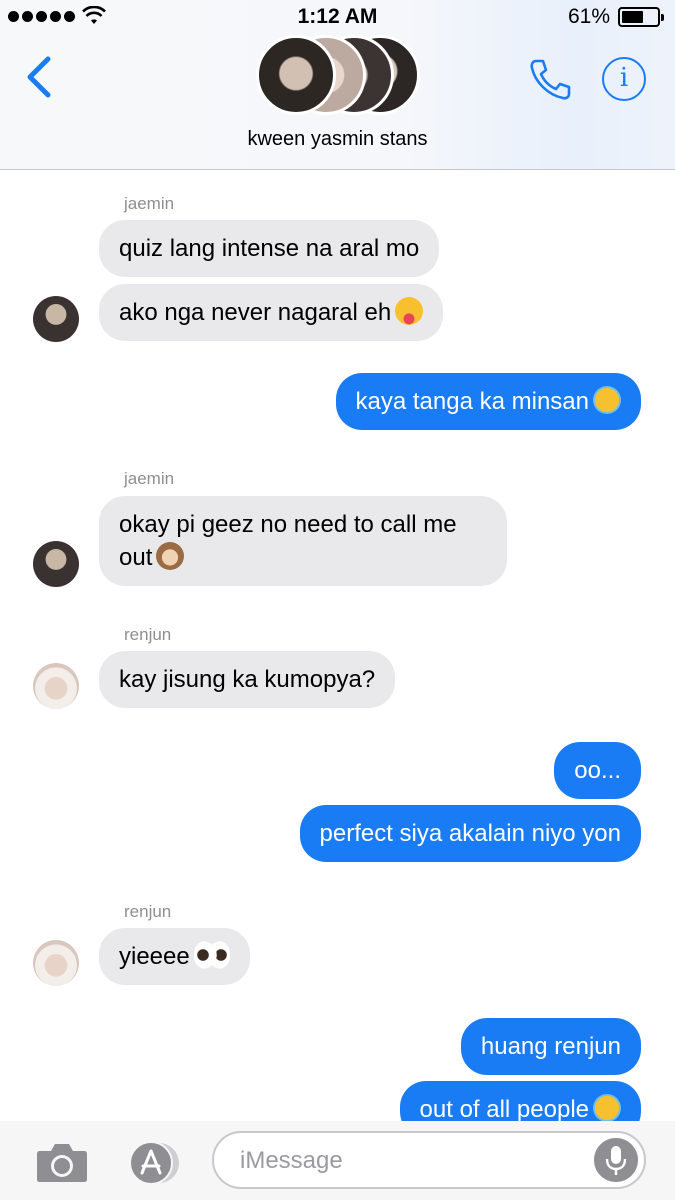 The width and height of the screenshot is (675, 1200). I want to click on incoming-message-bubble: okay pi geez no need to call me out, so click(303, 541).